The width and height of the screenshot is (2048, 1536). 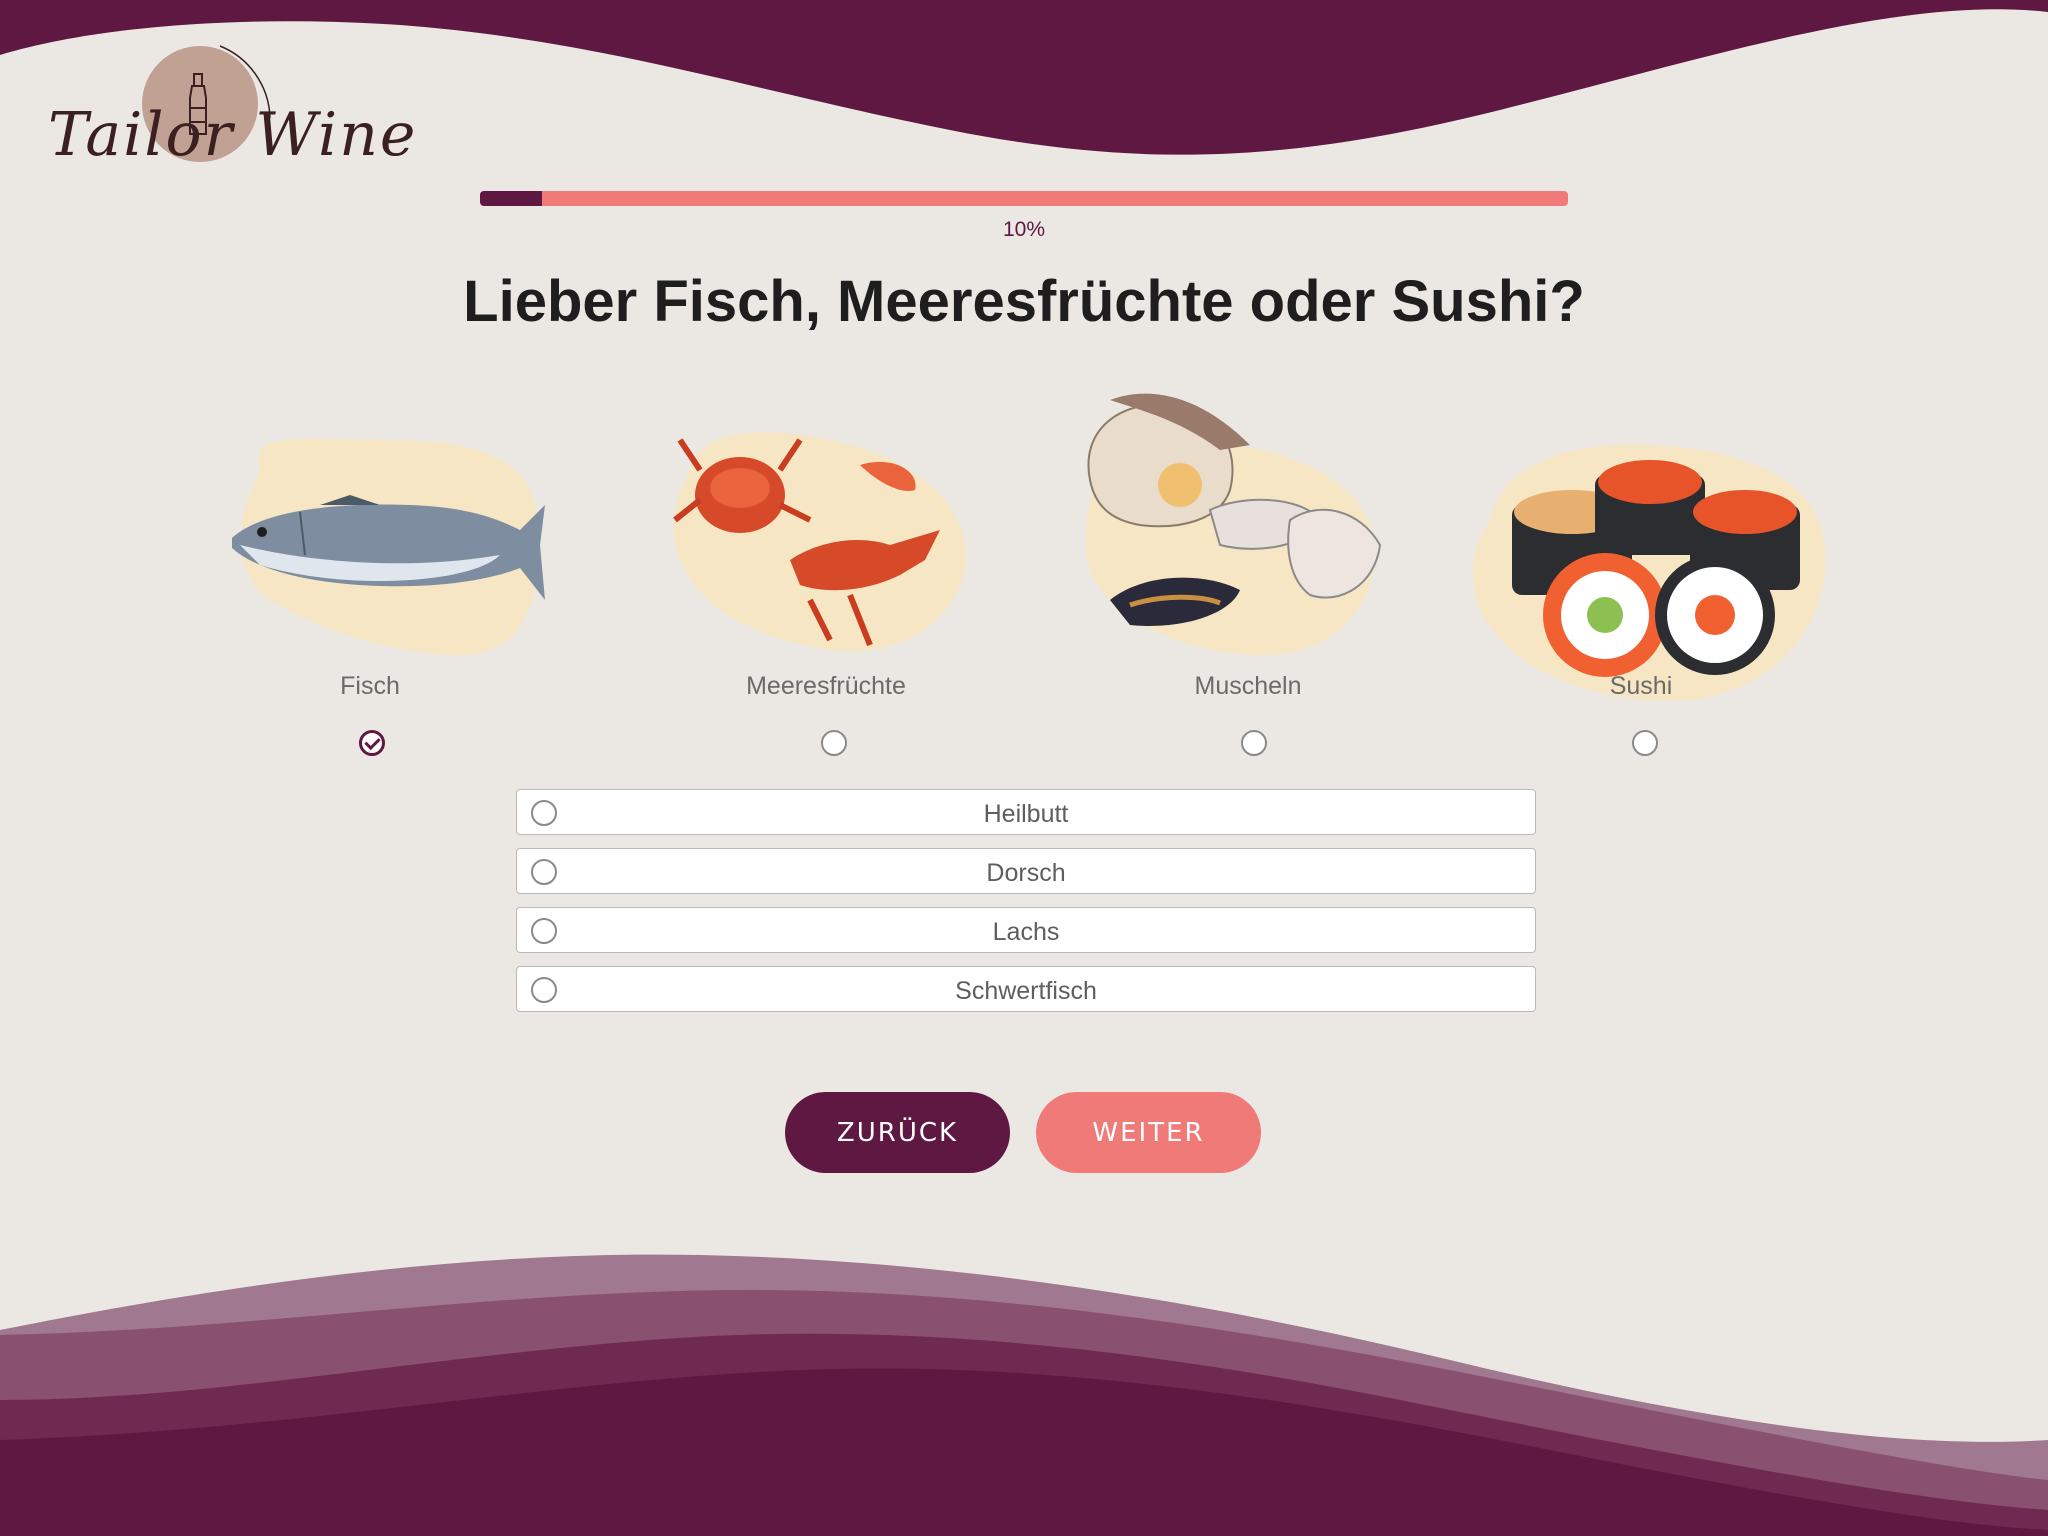 I want to click on option-label: Lachs, so click(x=1026, y=932).